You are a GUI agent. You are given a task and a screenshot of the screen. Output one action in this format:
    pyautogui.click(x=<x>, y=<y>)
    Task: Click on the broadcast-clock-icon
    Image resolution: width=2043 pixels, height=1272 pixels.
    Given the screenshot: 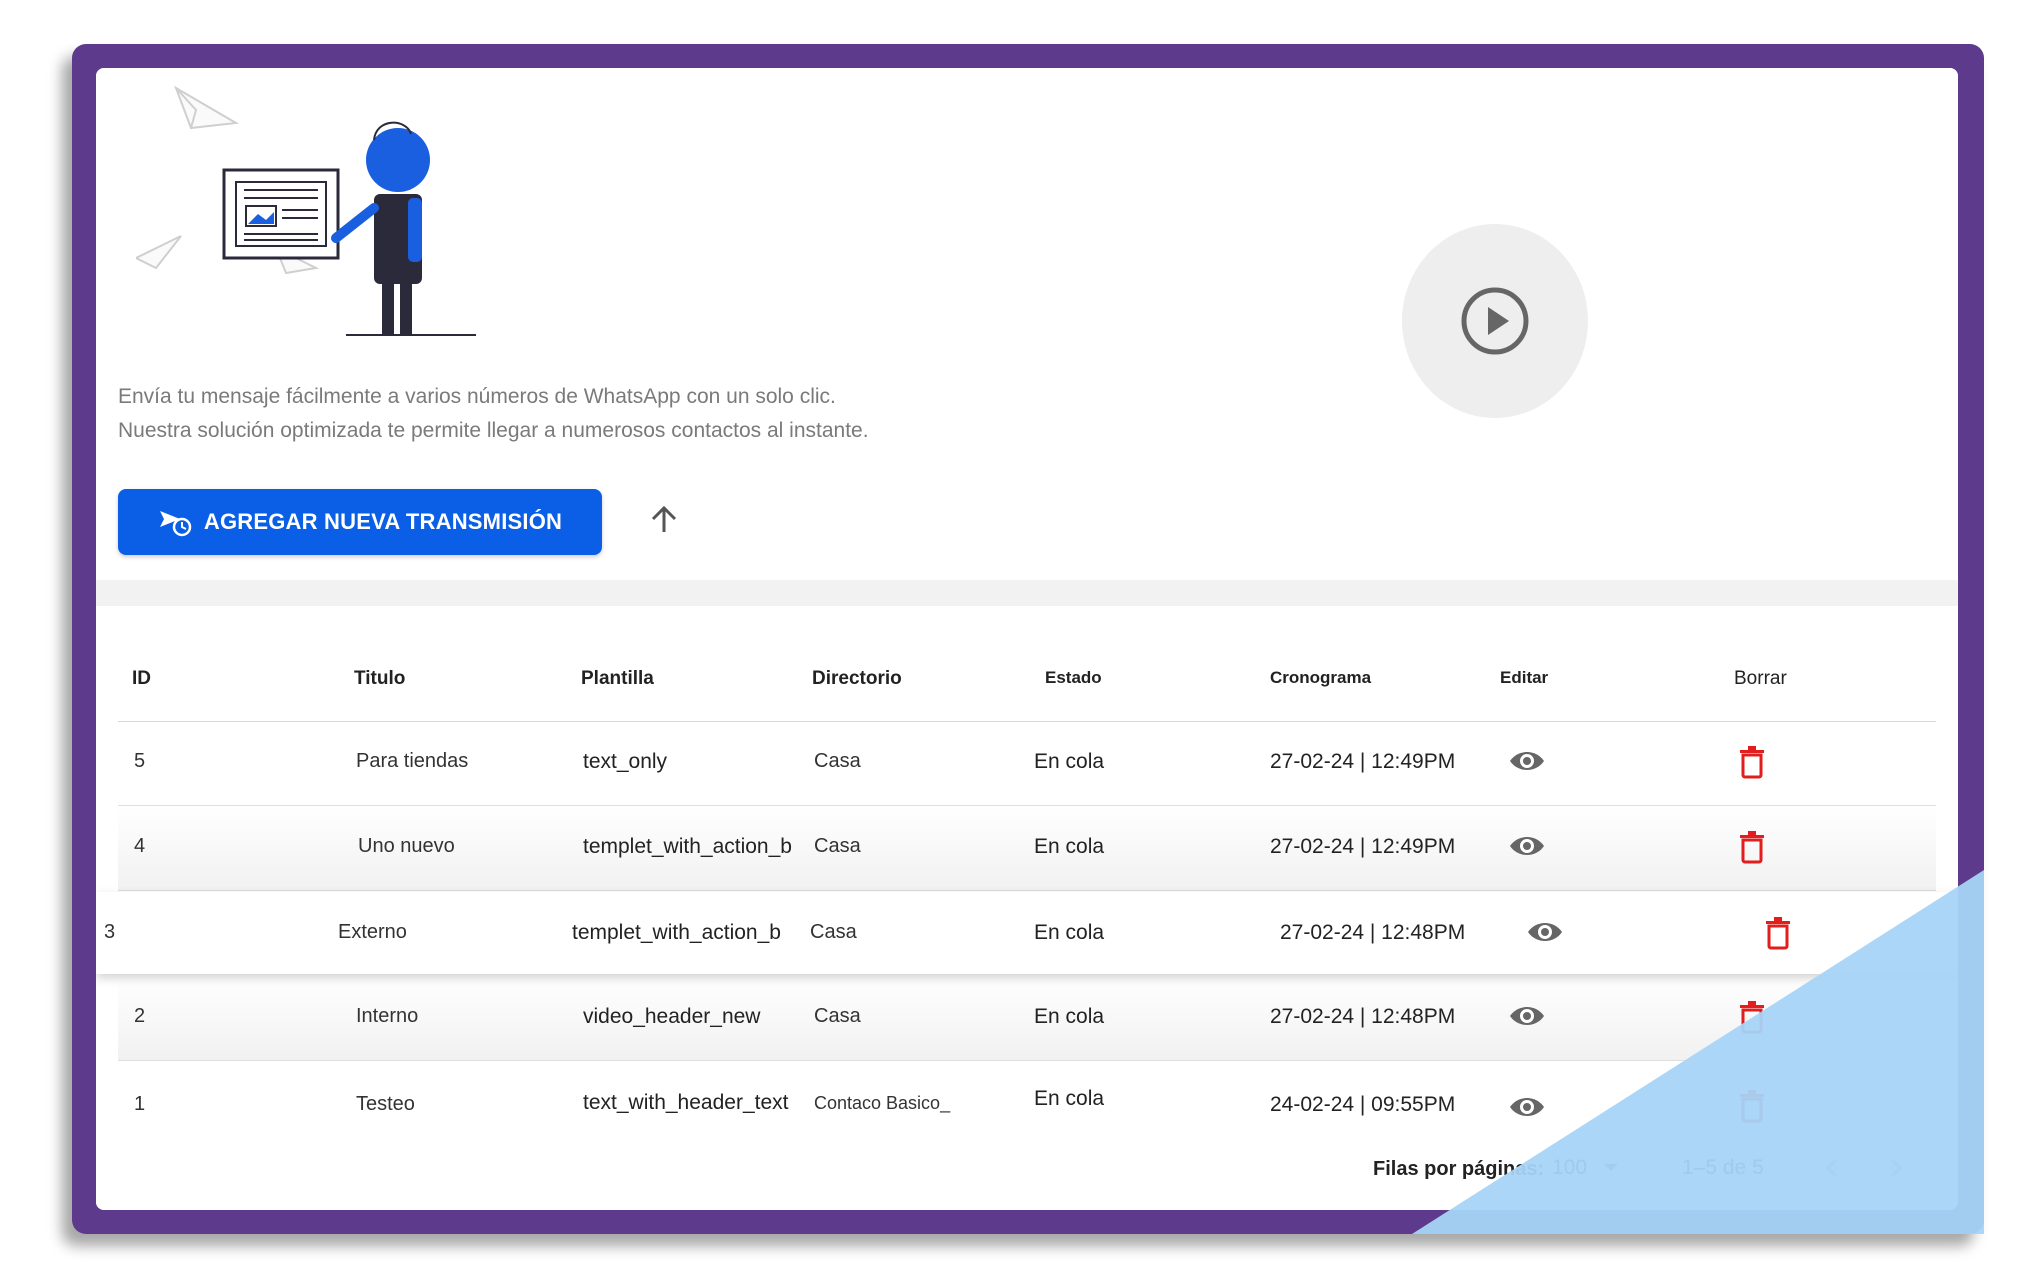 What is the action you would take?
    pyautogui.click(x=175, y=524)
    